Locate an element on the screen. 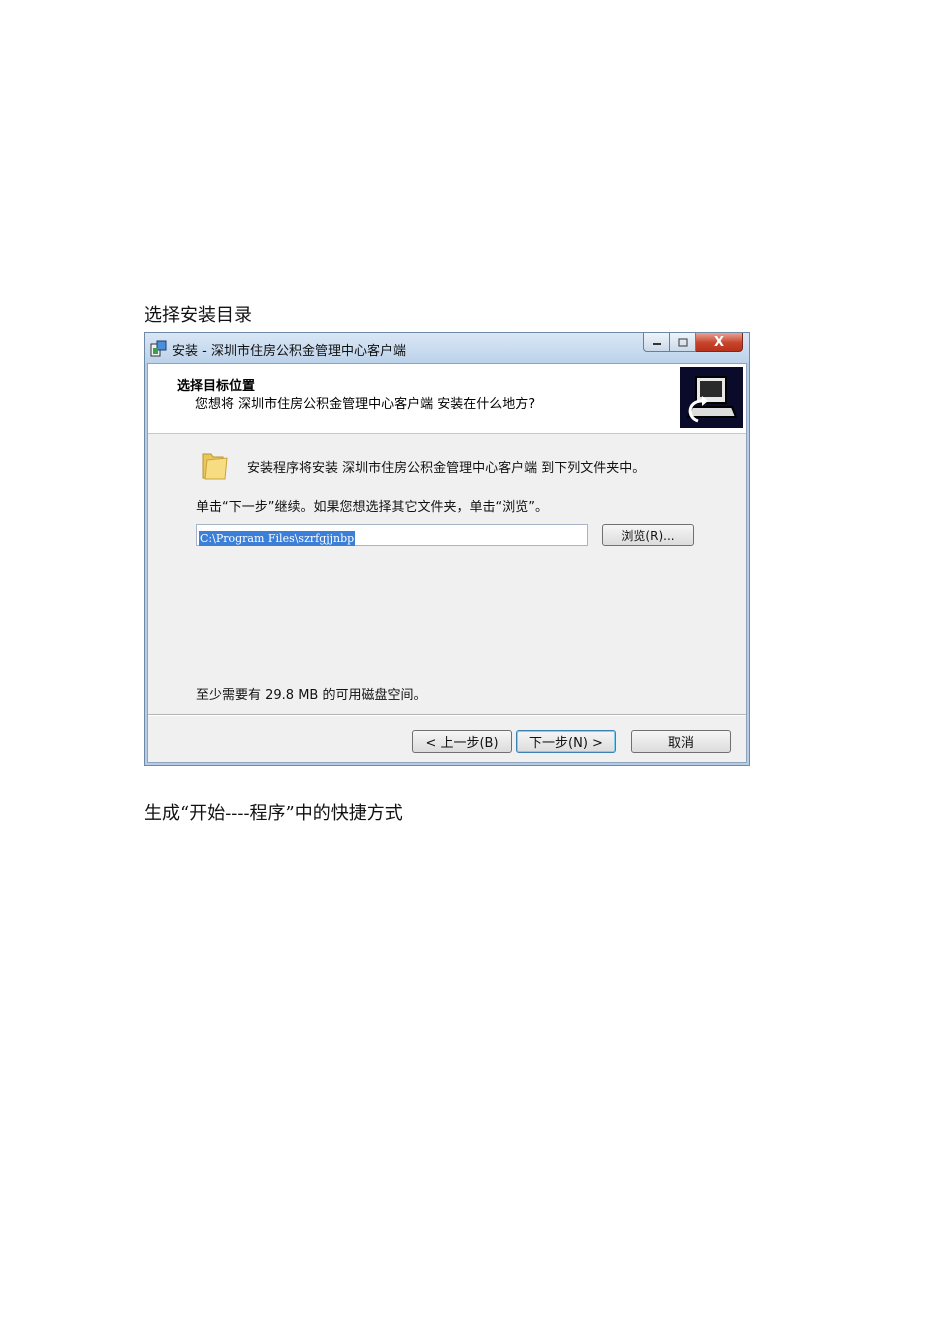 Image resolution: width=950 pixels, height=1344 pixels. wizard-header: 选择目标位置 您想将 深圳市住房公积金管理中心客户端 安装在什么地方? is located at coordinates (447, 399).